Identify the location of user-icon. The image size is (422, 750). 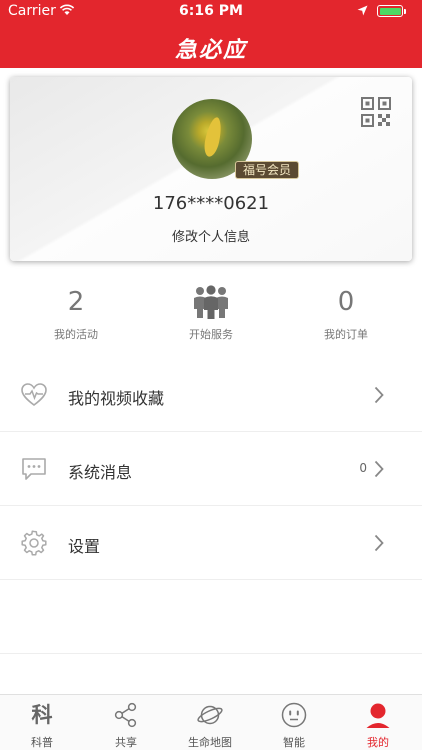
(378, 715).